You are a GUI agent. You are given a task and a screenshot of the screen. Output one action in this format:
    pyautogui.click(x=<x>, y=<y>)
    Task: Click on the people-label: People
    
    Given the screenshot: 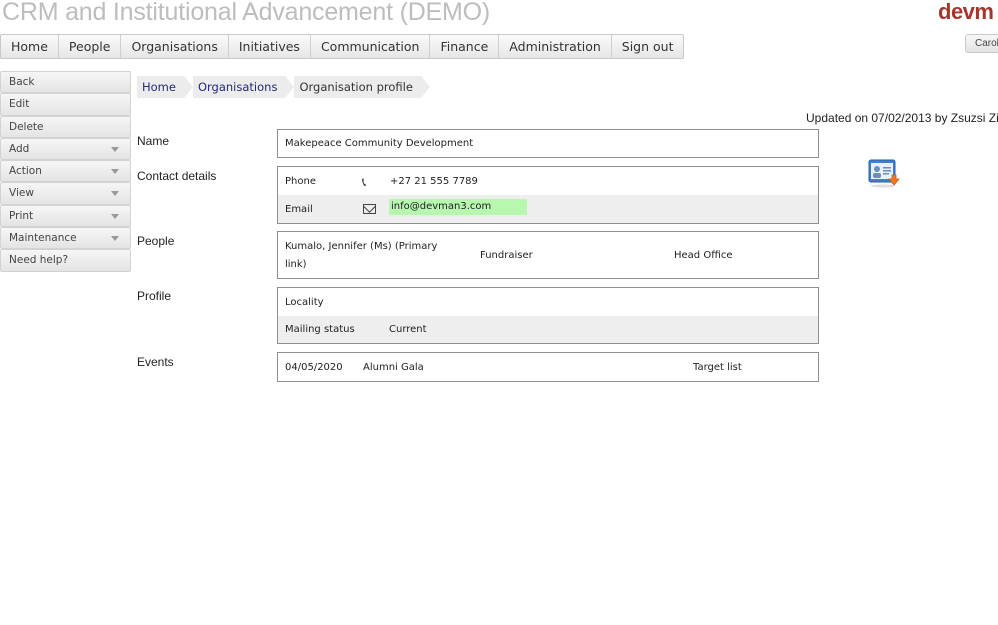 What is the action you would take?
    pyautogui.click(x=156, y=241)
    